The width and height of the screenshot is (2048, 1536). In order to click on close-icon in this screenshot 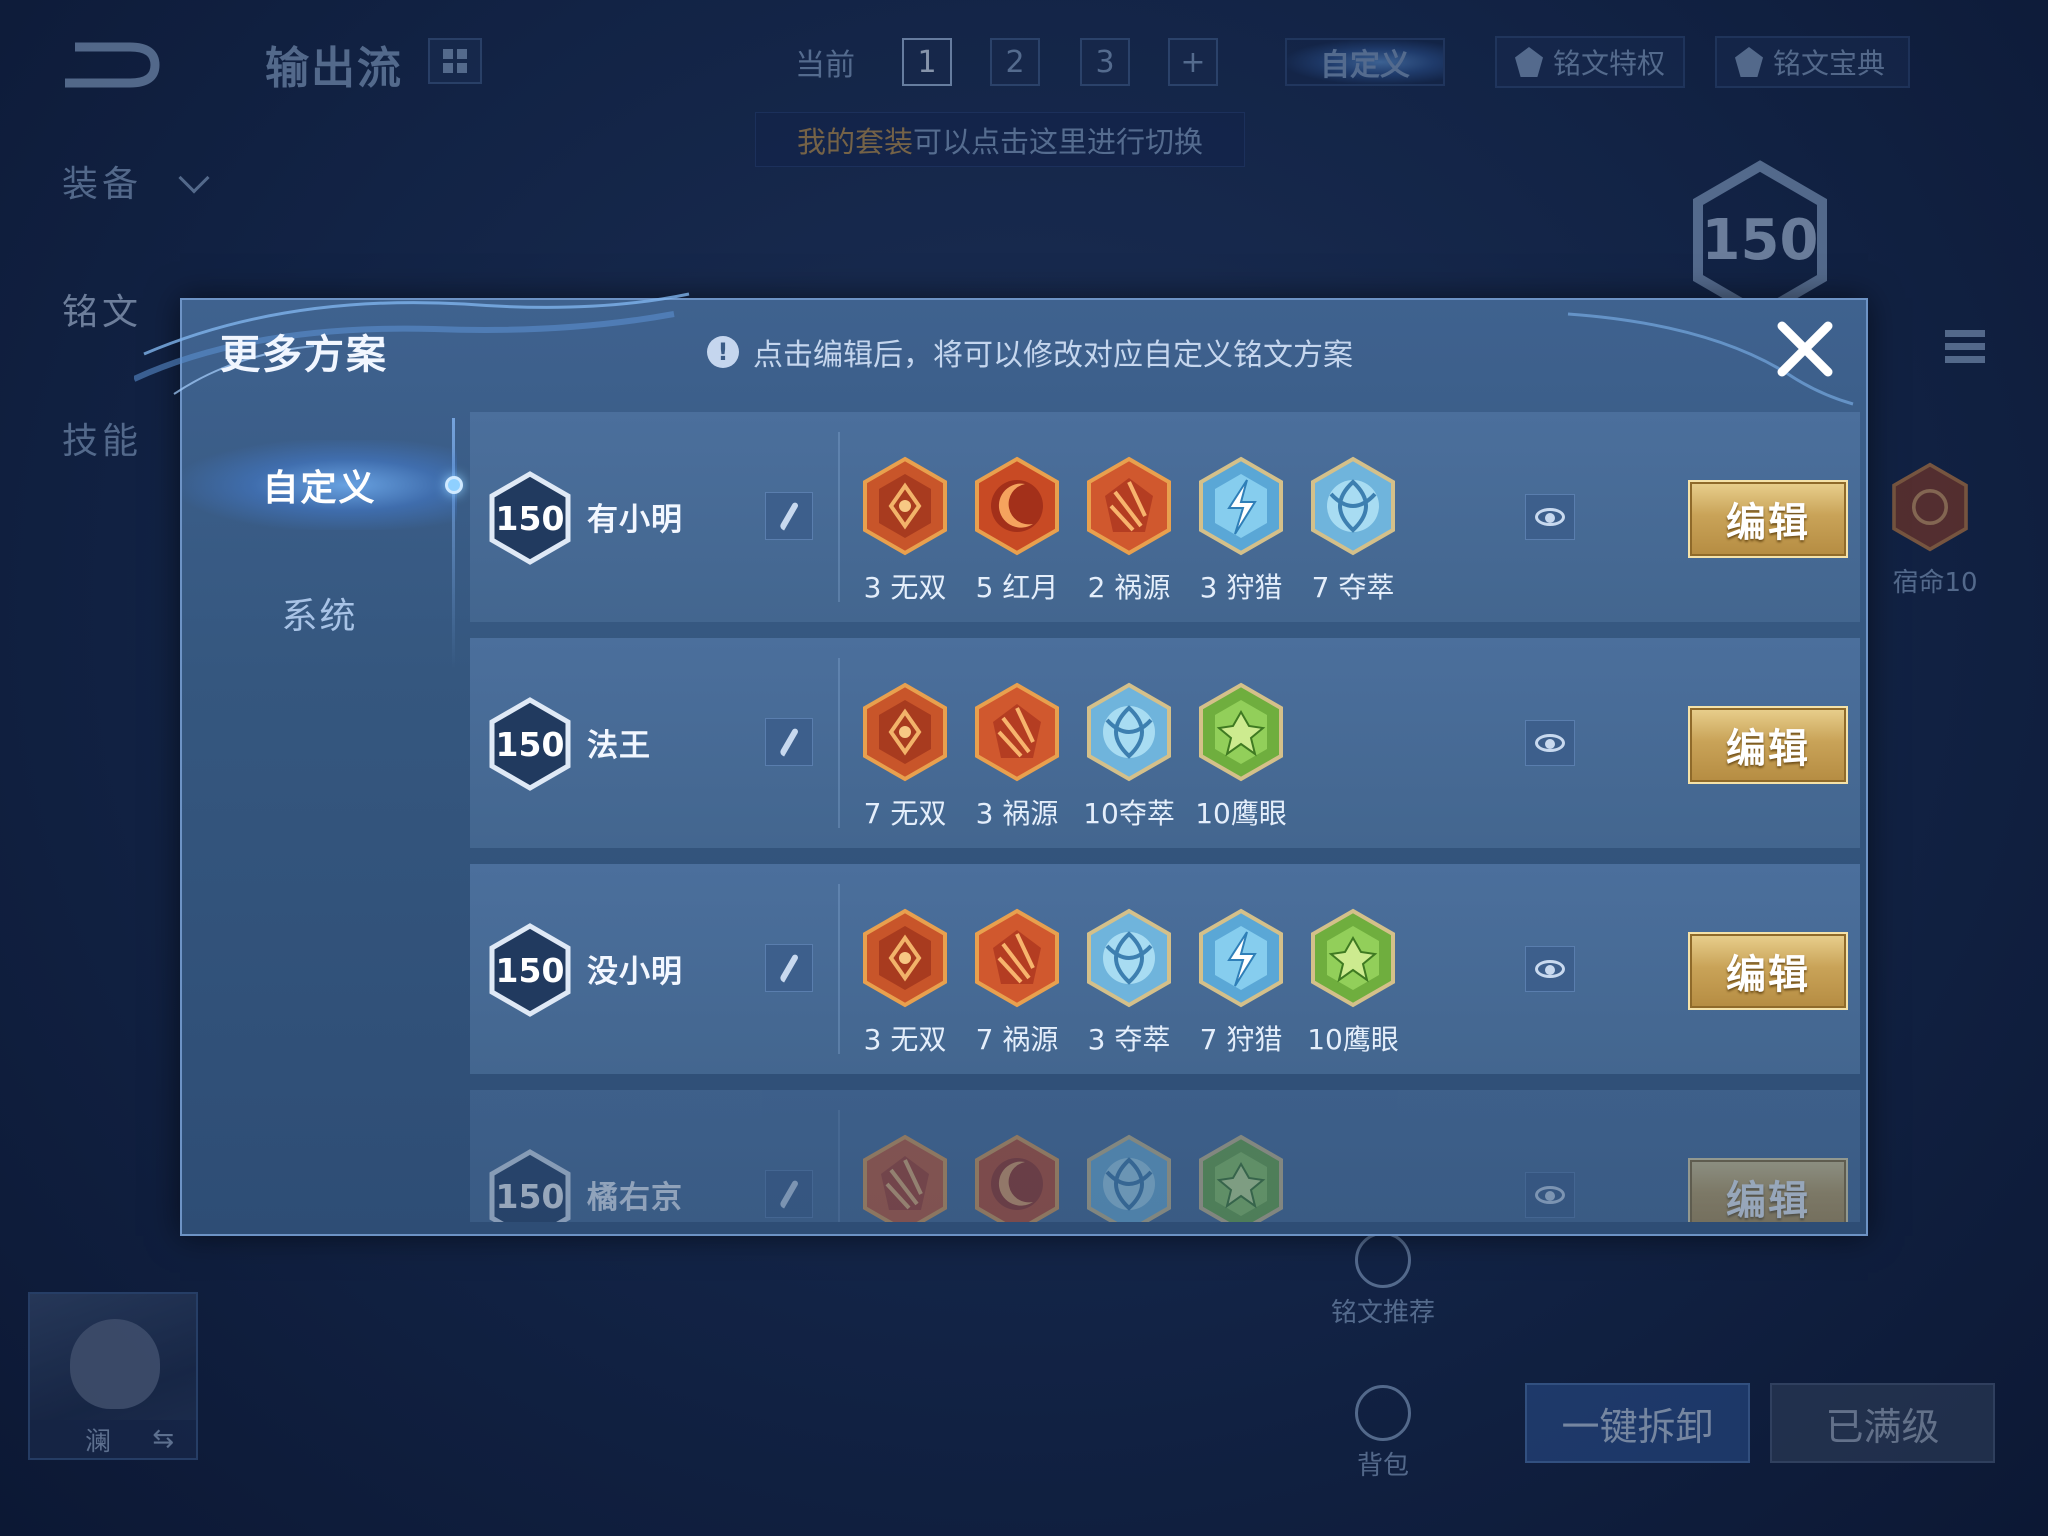, I will do `click(1805, 349)`.